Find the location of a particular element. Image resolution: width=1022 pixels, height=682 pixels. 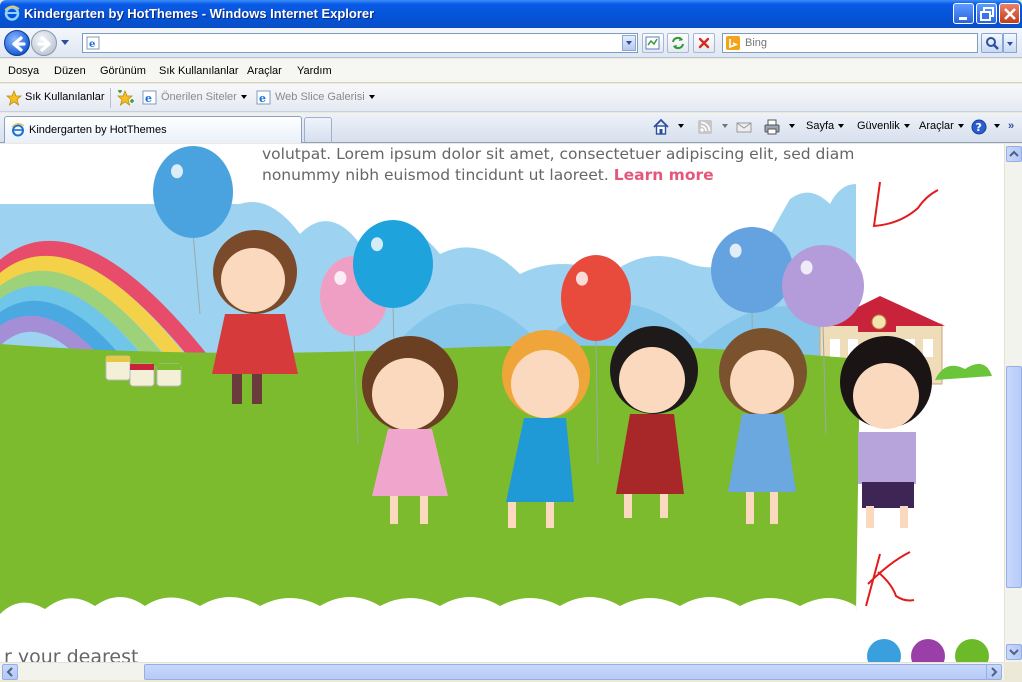

stop-button is located at coordinates (704, 43).